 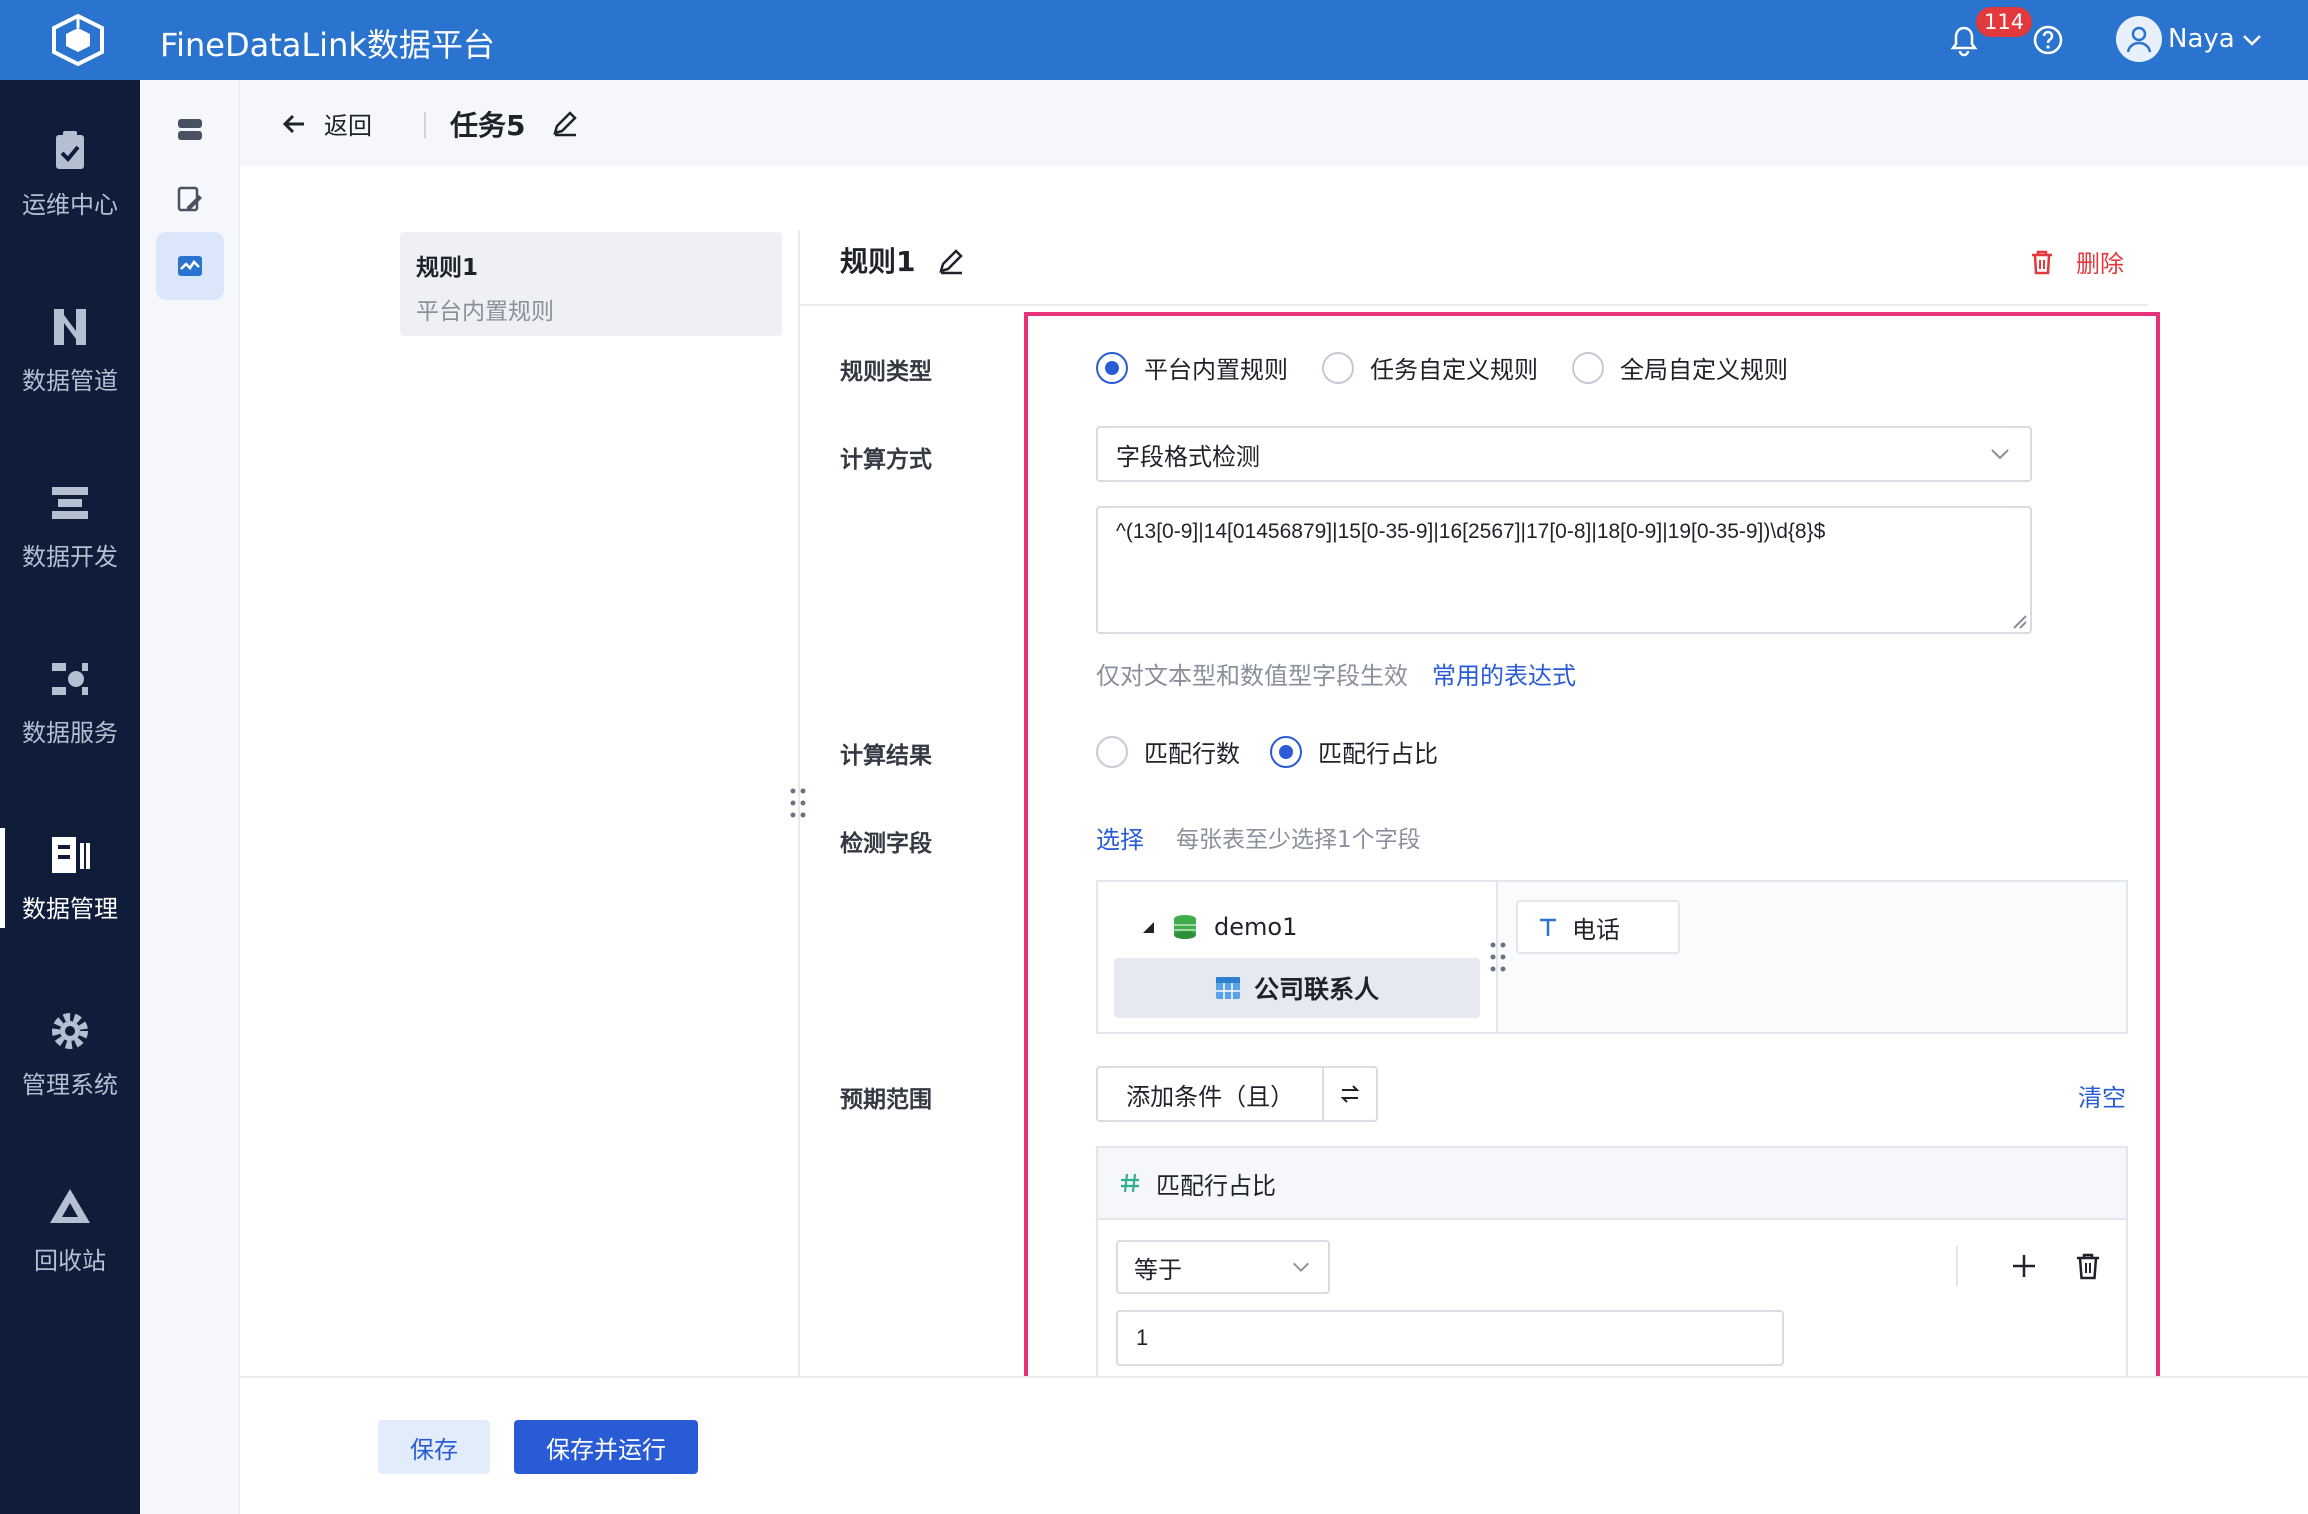 I want to click on radio-task-rule: 任务自定义规则, so click(x=1430, y=367).